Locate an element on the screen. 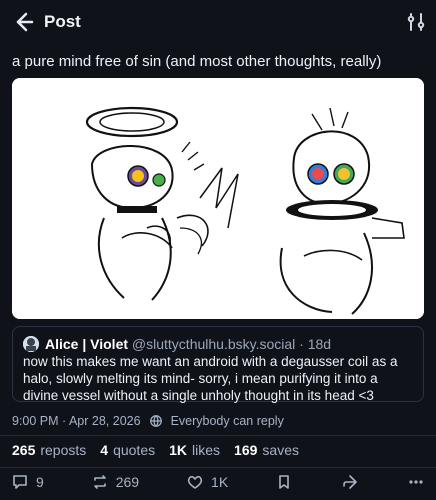 Image resolution: width=436 pixels, height=500 pixels. more-icon is located at coordinates (416, 482).